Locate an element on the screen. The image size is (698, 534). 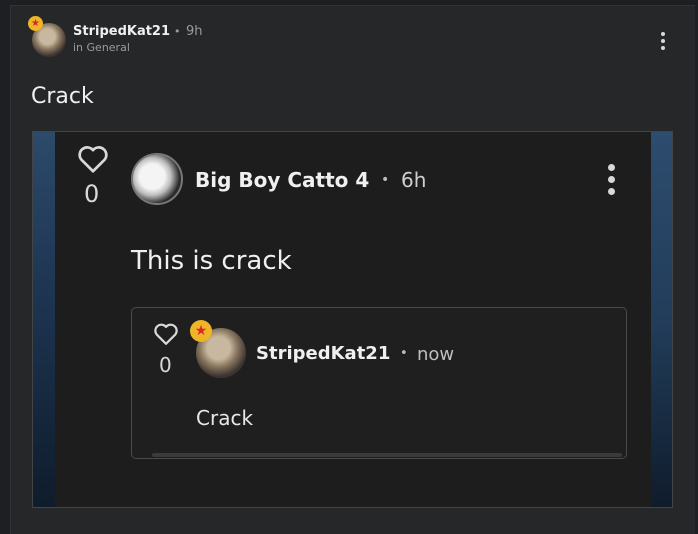
post-title: Crack is located at coordinates (62, 96).